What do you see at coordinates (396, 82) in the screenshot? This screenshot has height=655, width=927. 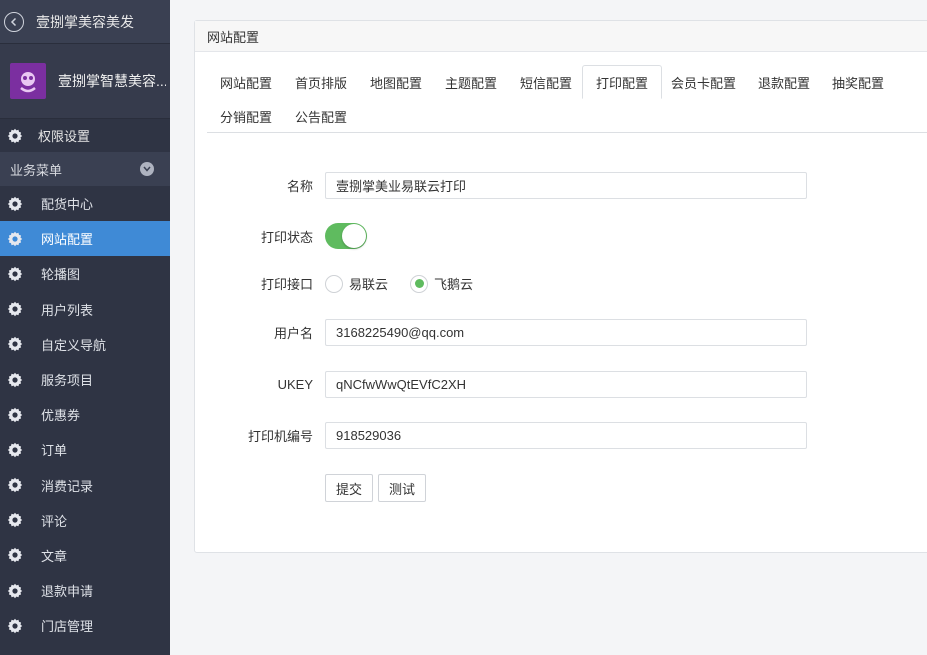 I see `tab-map-config: 地图配置` at bounding box center [396, 82].